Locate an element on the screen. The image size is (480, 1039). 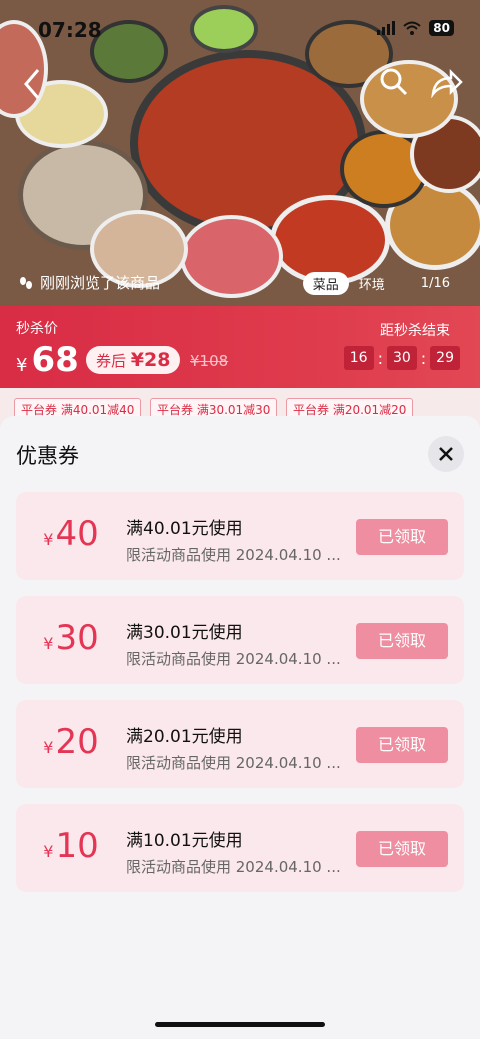
wifi-icon is located at coordinates (412, 28).